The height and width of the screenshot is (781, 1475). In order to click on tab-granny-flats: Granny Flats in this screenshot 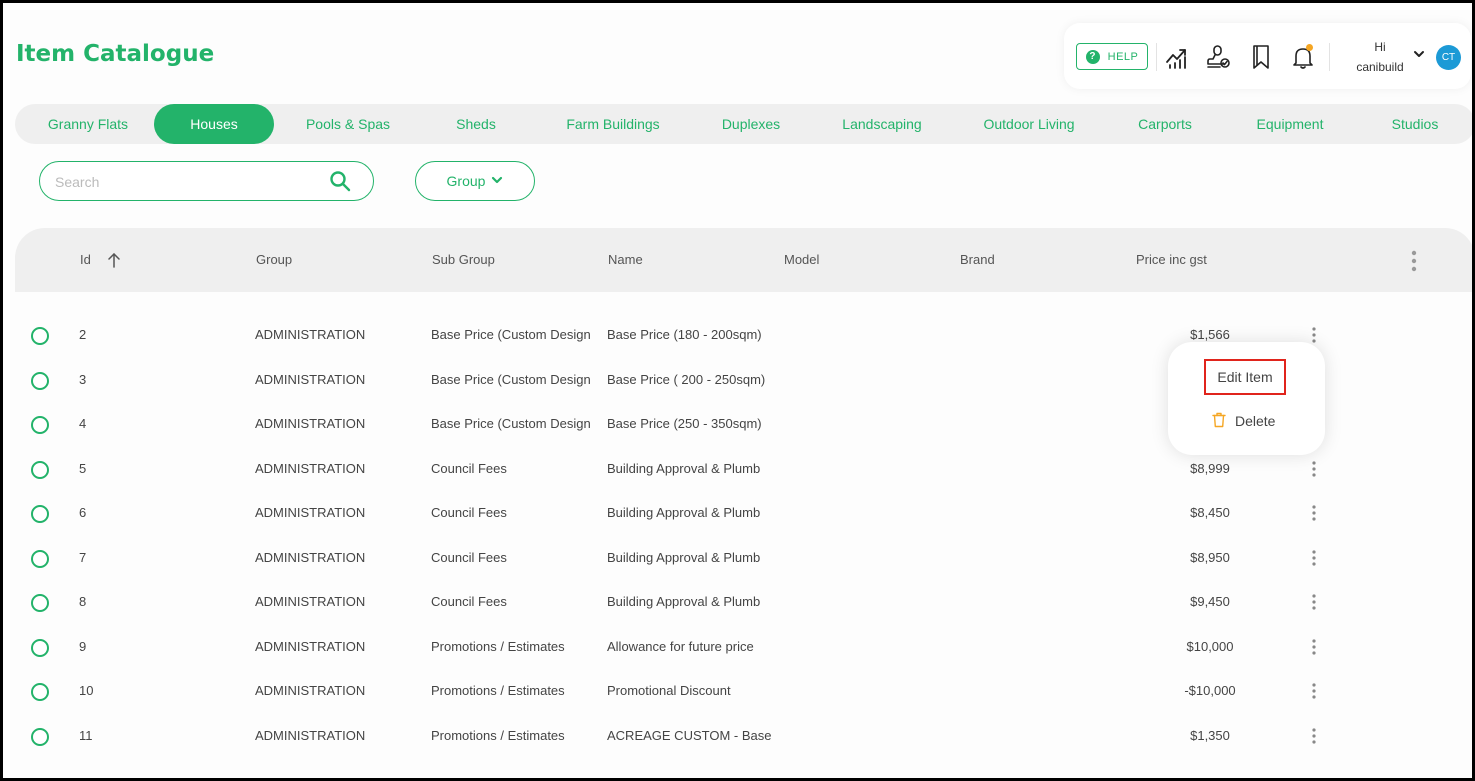, I will do `click(88, 124)`.